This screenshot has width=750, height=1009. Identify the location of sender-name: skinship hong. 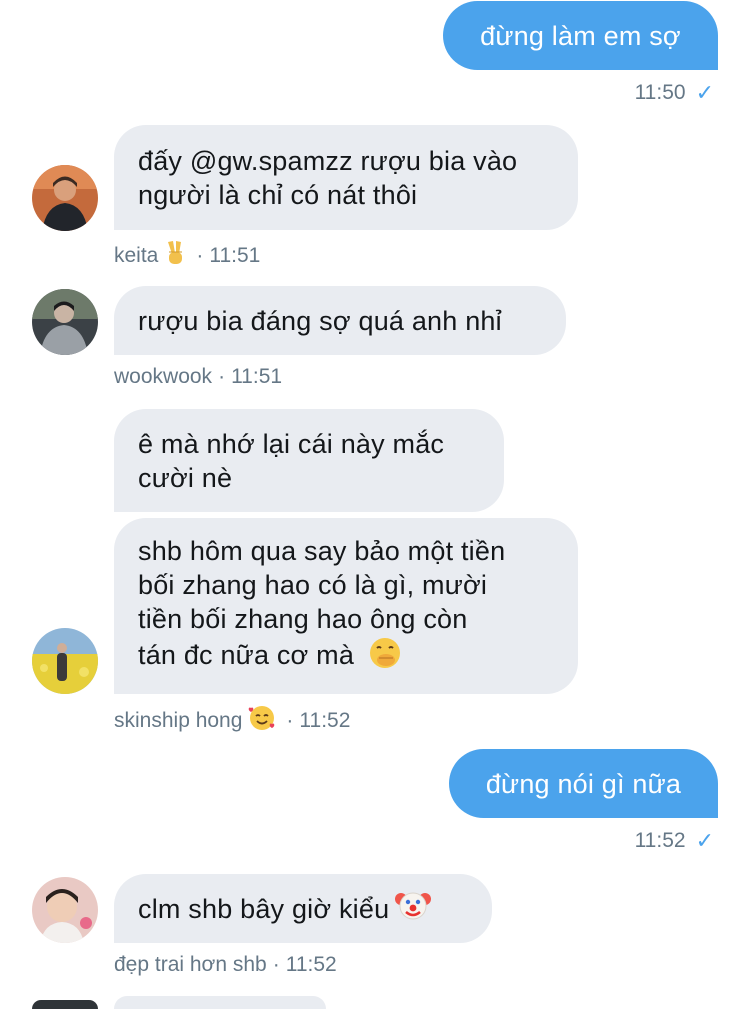
(178, 721).